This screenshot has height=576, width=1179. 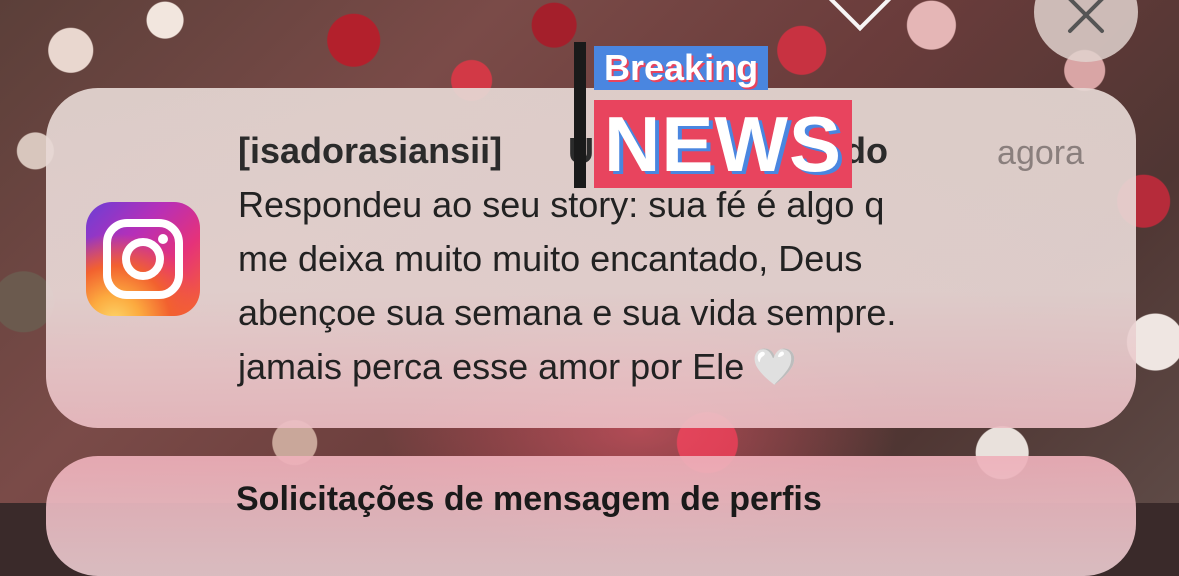 I want to click on body-line-3: abençoe sua semana e sua vida sempre., so click(x=567, y=312).